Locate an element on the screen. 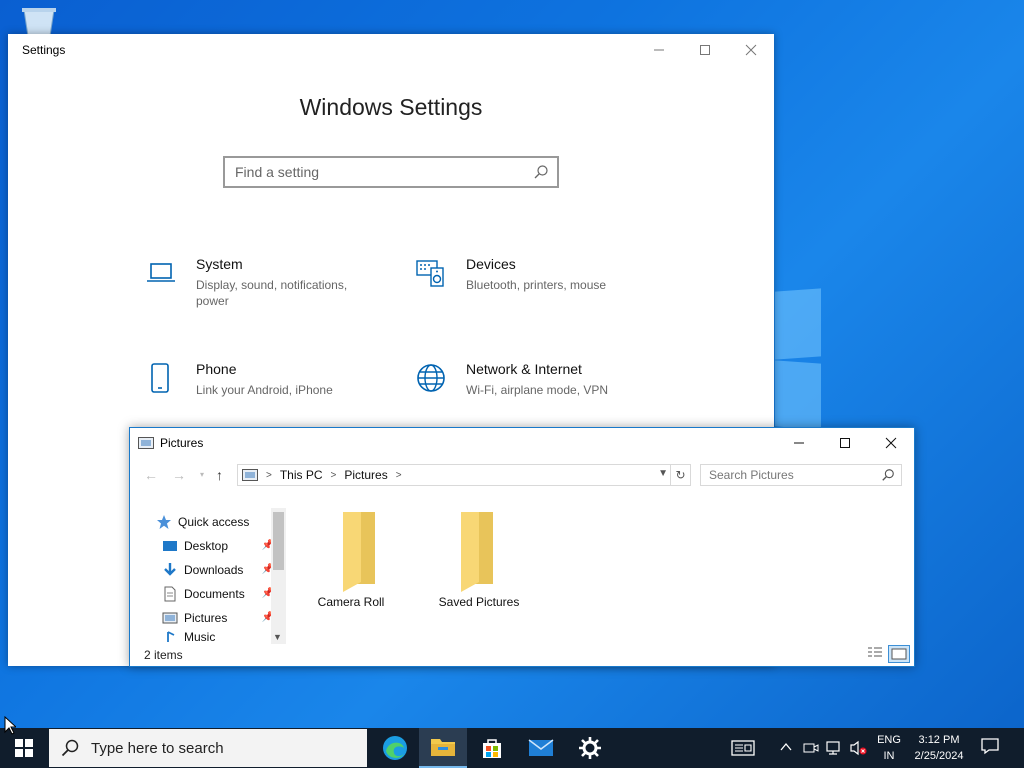  tile-system-name: System is located at coordinates (219, 264).